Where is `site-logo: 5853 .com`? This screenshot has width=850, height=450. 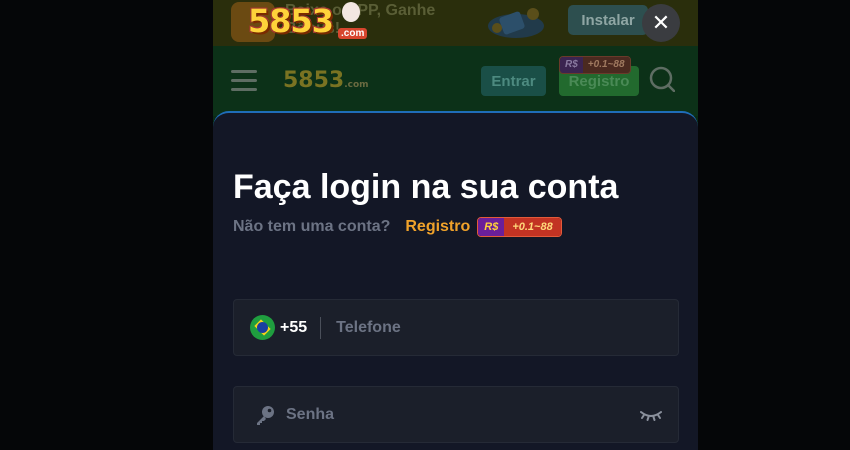
site-logo: 5853 .com is located at coordinates (308, 21).